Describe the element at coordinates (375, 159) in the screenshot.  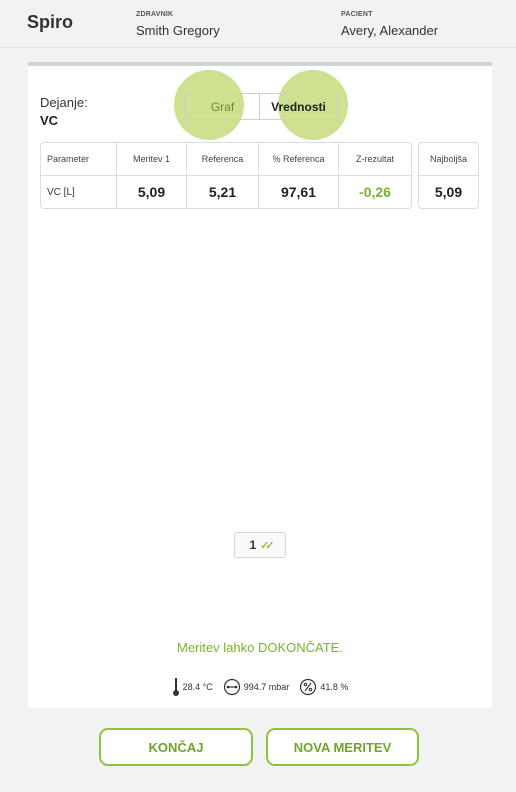
I see `header-z-rezultat: Z-rezultat` at that location.